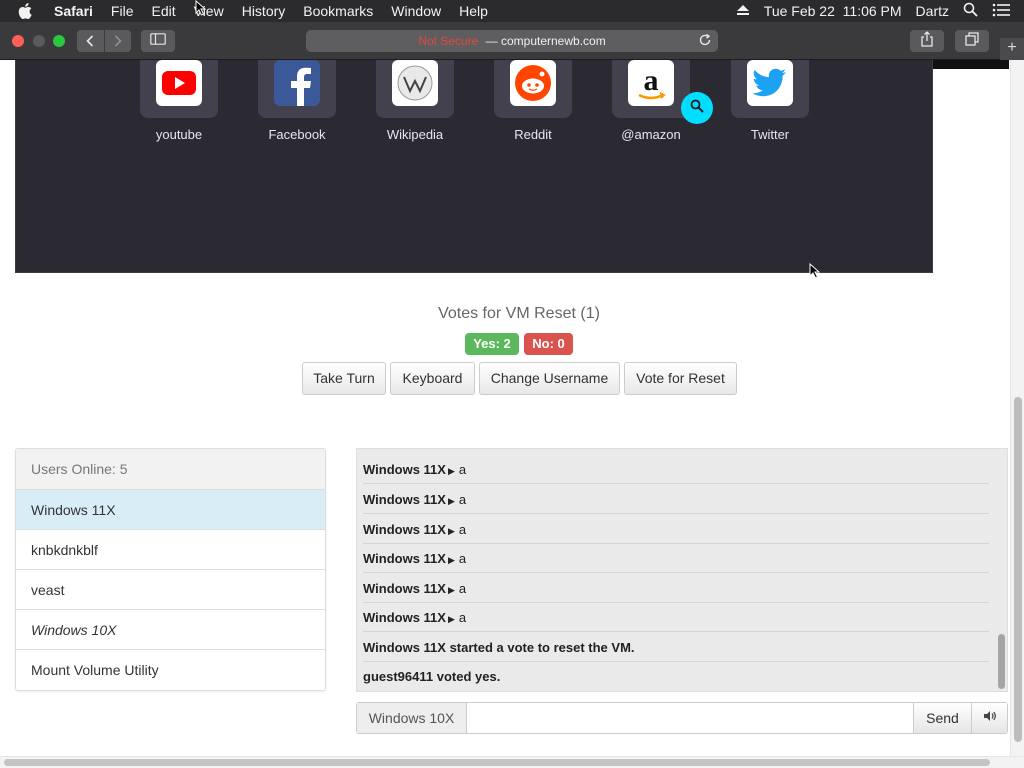 The height and width of the screenshot is (768, 1024). Describe the element at coordinates (473, 11) in the screenshot. I see `menu-help: Help` at that location.